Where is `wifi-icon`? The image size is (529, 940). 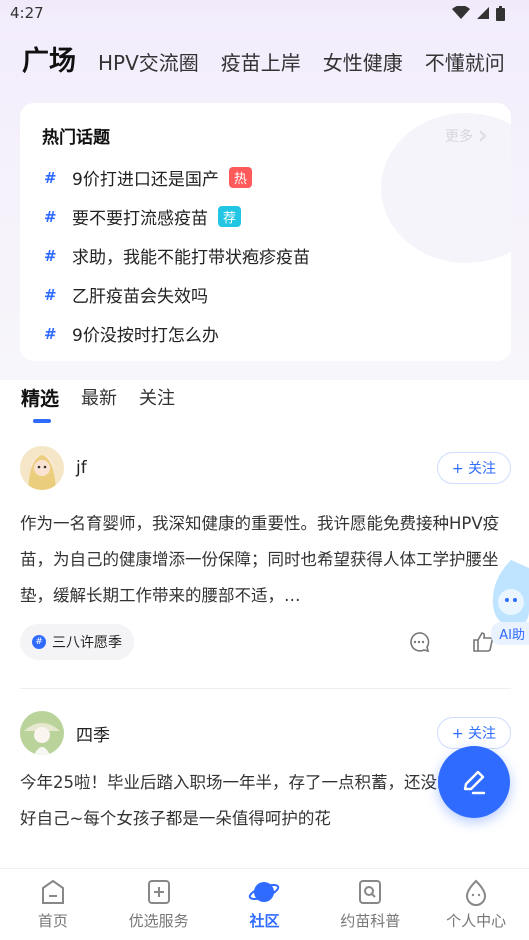
wifi-icon is located at coordinates (461, 12).